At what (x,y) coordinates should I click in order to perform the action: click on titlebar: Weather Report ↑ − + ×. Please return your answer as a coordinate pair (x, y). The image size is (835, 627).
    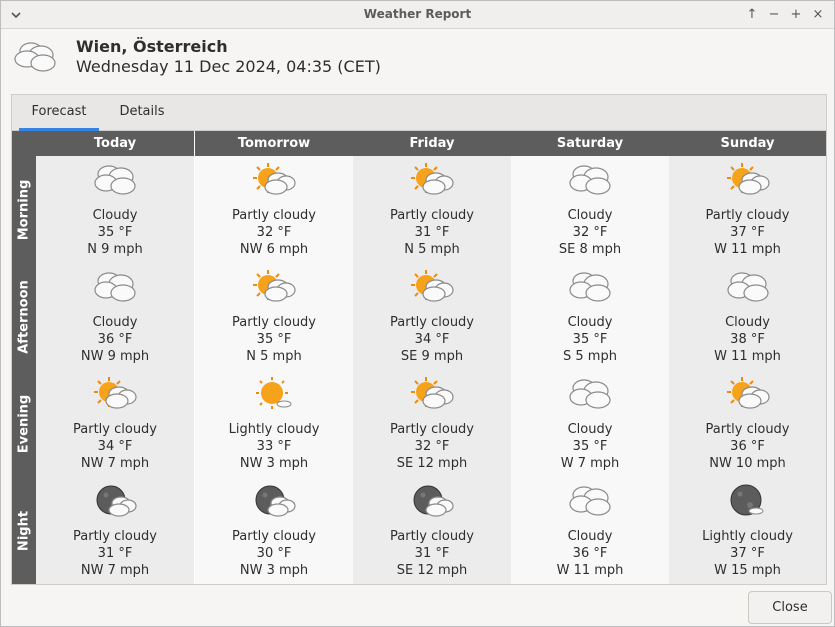
    Looking at the image, I should click on (417, 15).